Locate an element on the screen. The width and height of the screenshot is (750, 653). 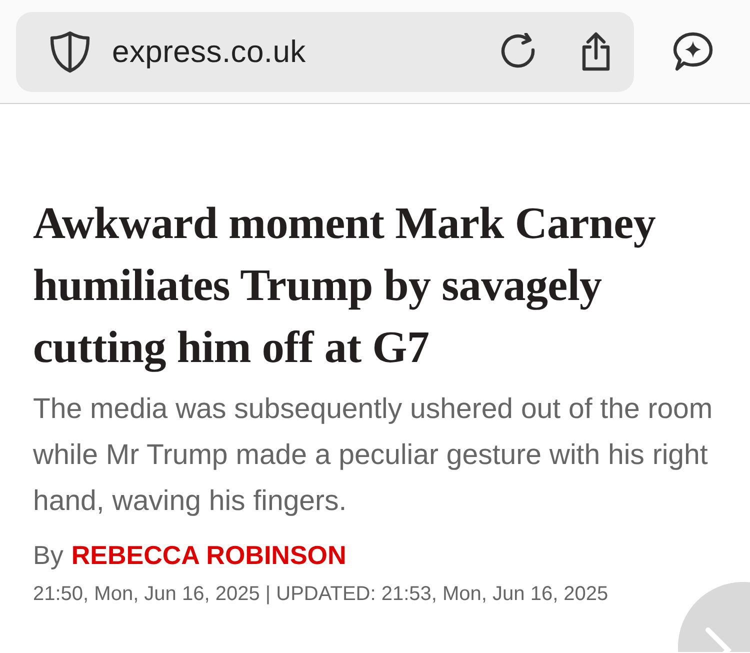
address-bar: express.co.uk is located at coordinates (325, 52).